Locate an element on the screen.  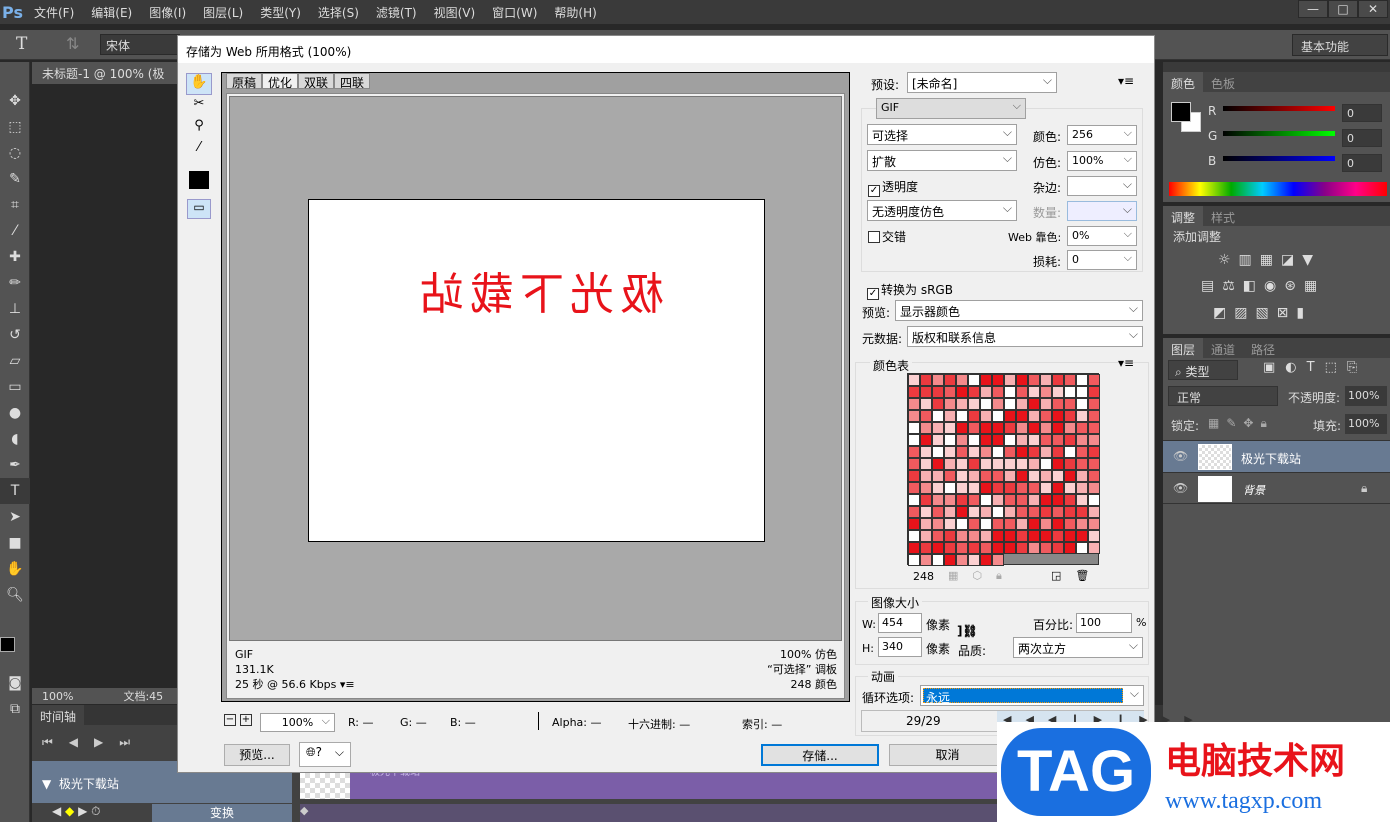
zoom-out-button: − is located at coordinates (230, 720).